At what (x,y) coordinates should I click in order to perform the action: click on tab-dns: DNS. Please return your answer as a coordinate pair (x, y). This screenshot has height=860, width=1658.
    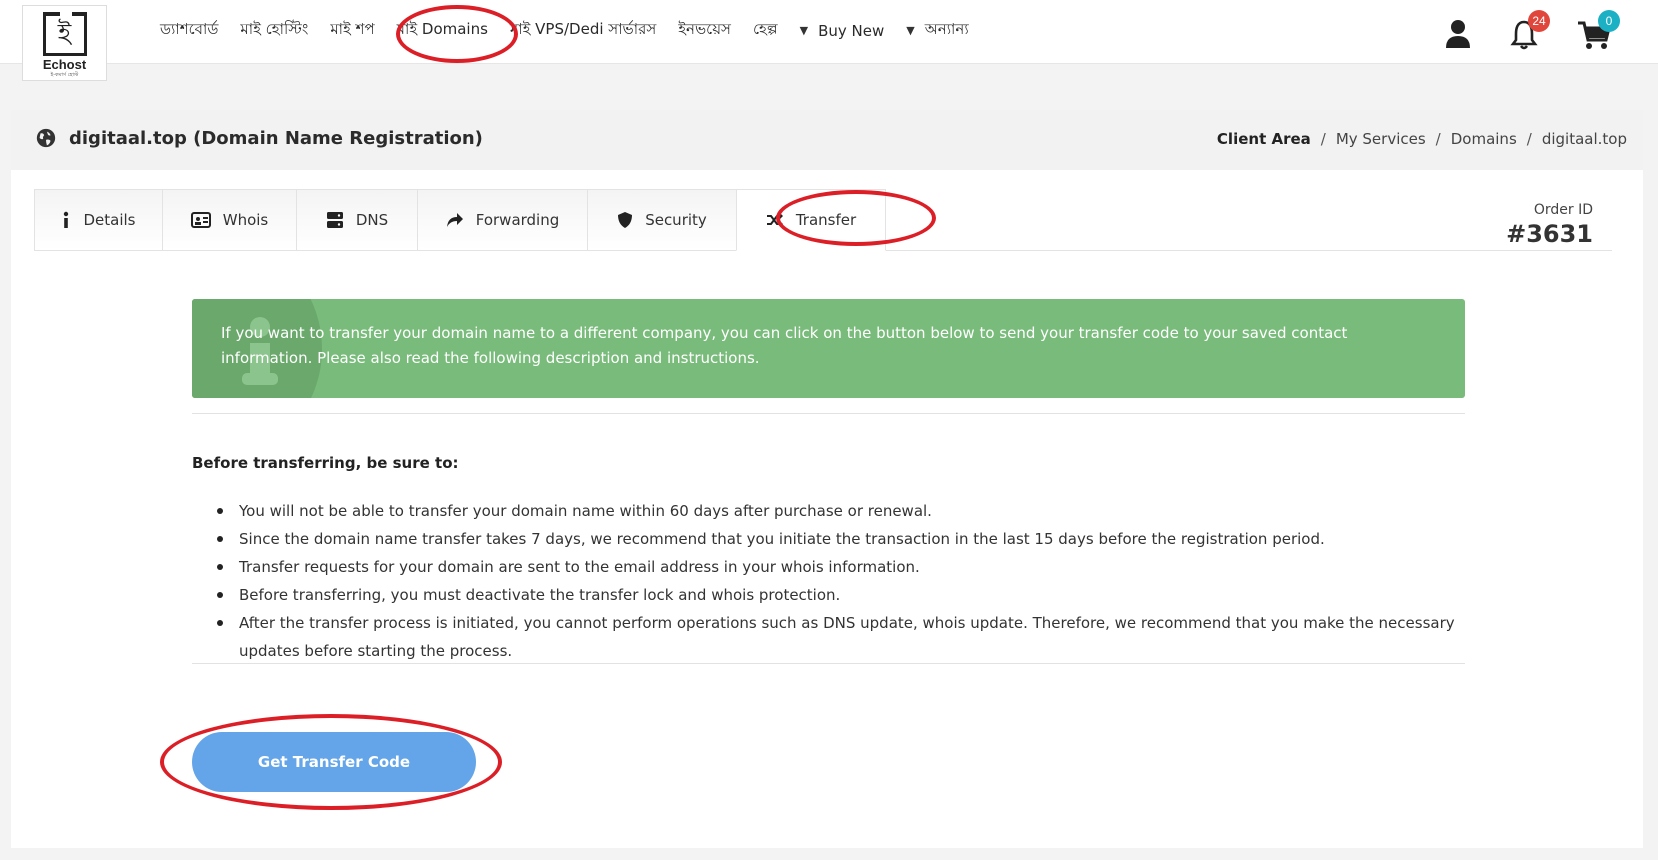
    Looking at the image, I should click on (356, 220).